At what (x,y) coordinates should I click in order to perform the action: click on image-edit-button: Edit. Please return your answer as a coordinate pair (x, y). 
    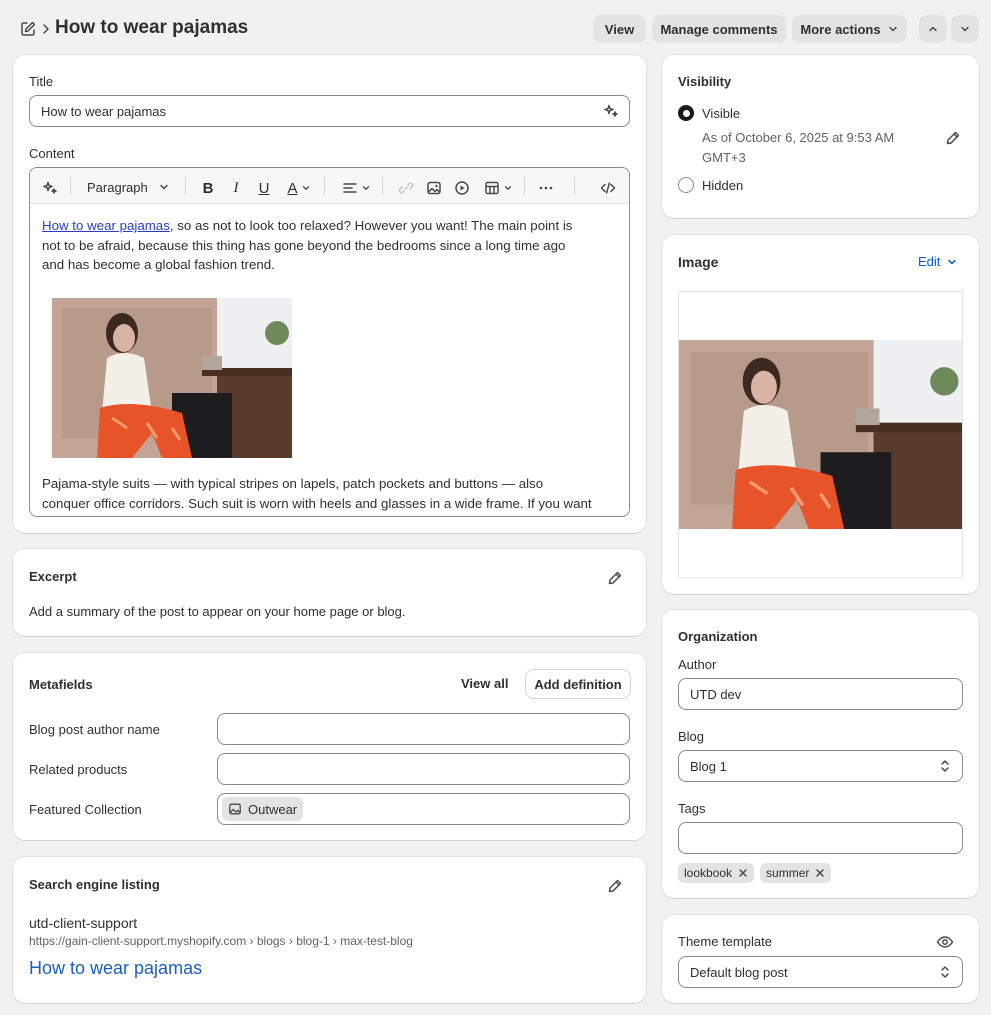
    Looking at the image, I should click on (938, 261).